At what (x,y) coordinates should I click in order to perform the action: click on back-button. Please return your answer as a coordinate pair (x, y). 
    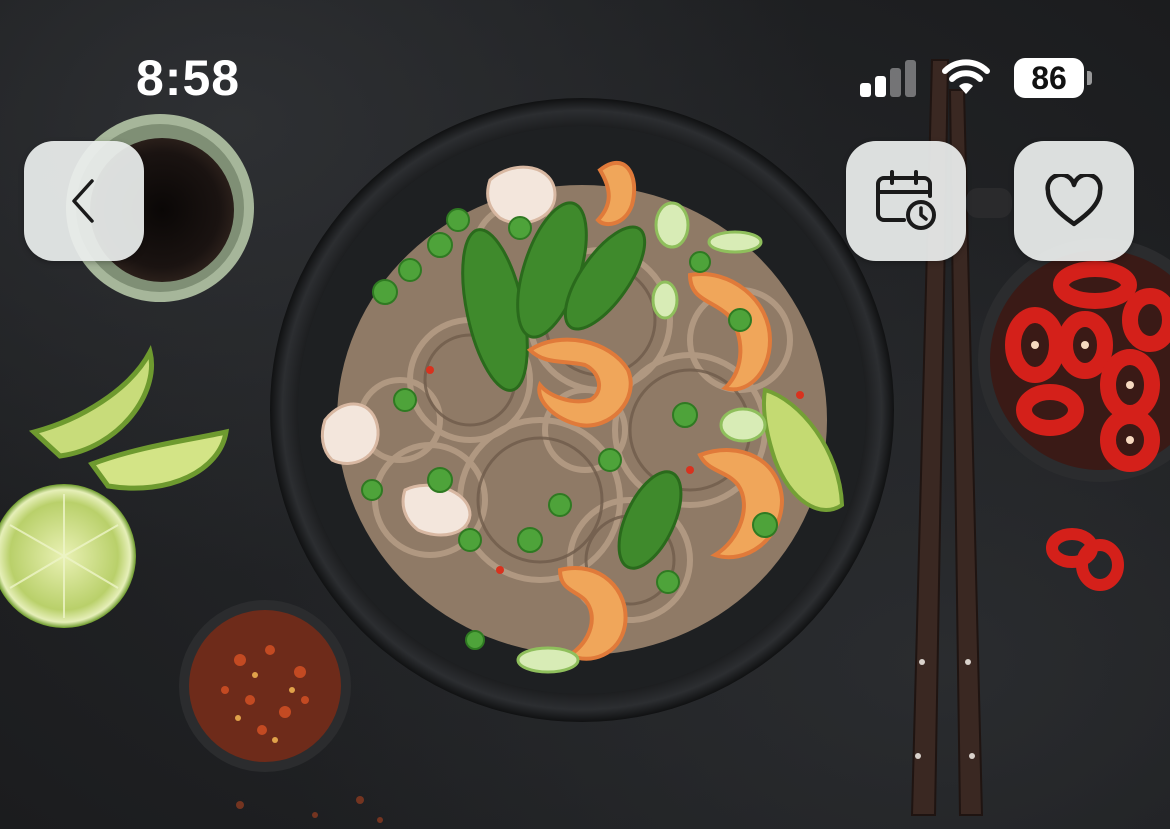
    Looking at the image, I should click on (84, 201).